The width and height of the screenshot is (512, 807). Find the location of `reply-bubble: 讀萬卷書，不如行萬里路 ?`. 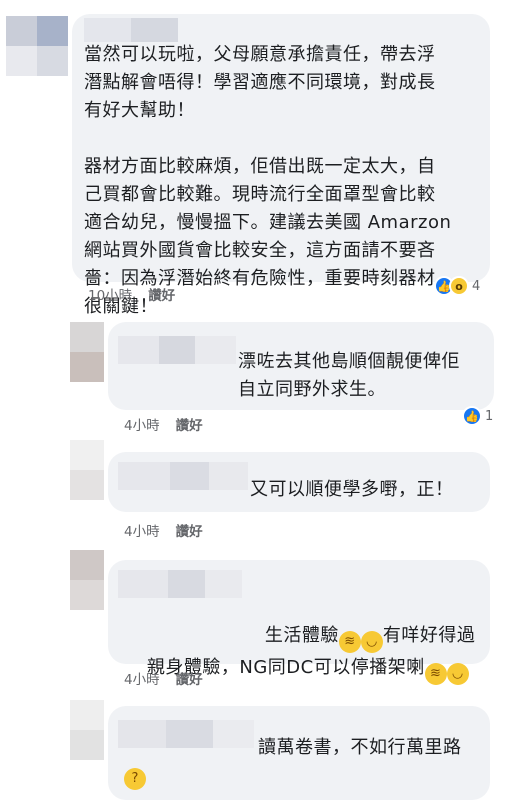

reply-bubble: 讀萬卷書，不如行萬里路 ? is located at coordinates (299, 753).